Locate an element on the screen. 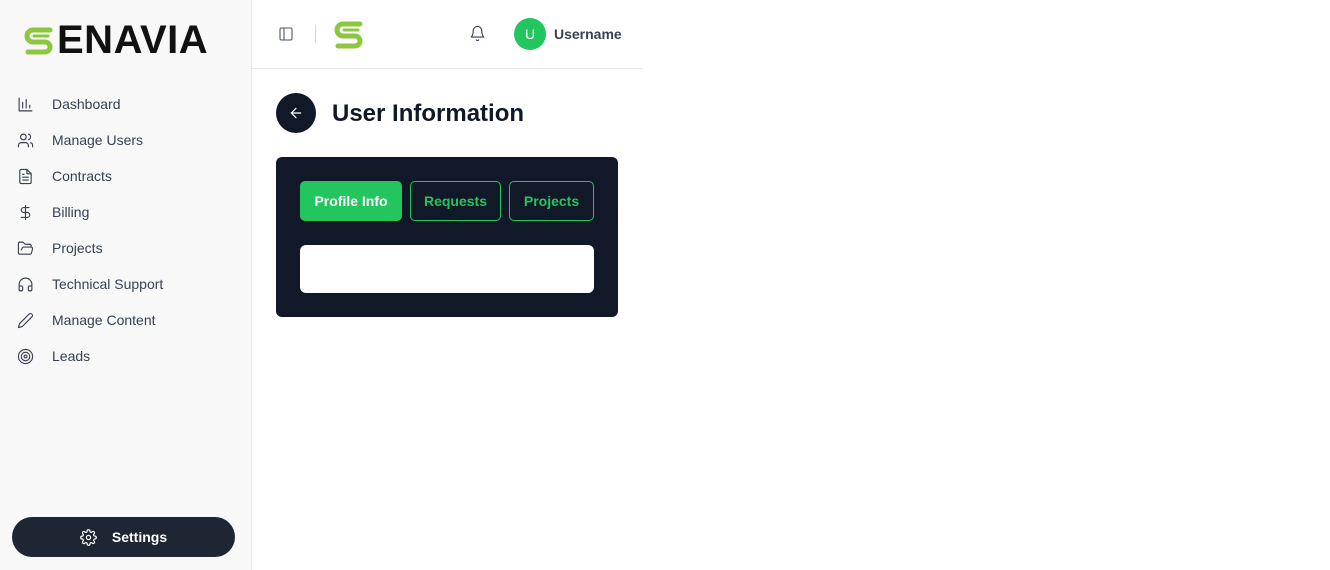 Image resolution: width=1330 pixels, height=570 pixels. user-info-card: Profile Info Requests Projects is located at coordinates (447, 237).